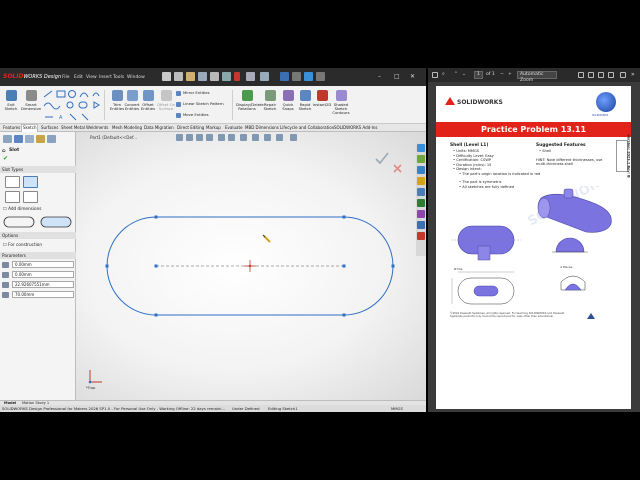 This screenshot has height=480, width=640. I want to click on param-center-y: 0.00mm, so click(38, 275).